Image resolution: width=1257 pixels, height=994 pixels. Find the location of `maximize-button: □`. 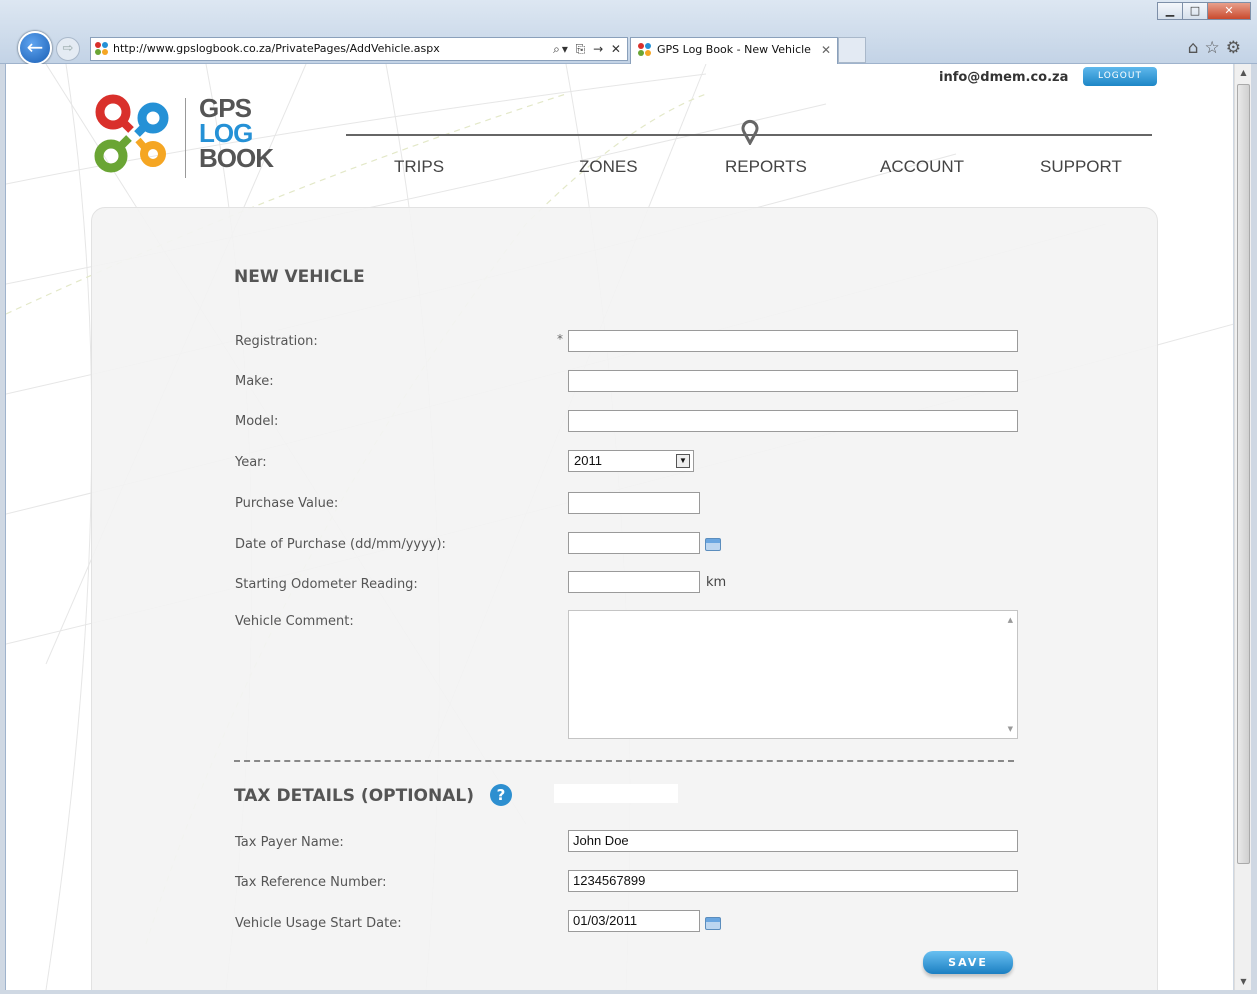

maximize-button: □ is located at coordinates (1195, 11).